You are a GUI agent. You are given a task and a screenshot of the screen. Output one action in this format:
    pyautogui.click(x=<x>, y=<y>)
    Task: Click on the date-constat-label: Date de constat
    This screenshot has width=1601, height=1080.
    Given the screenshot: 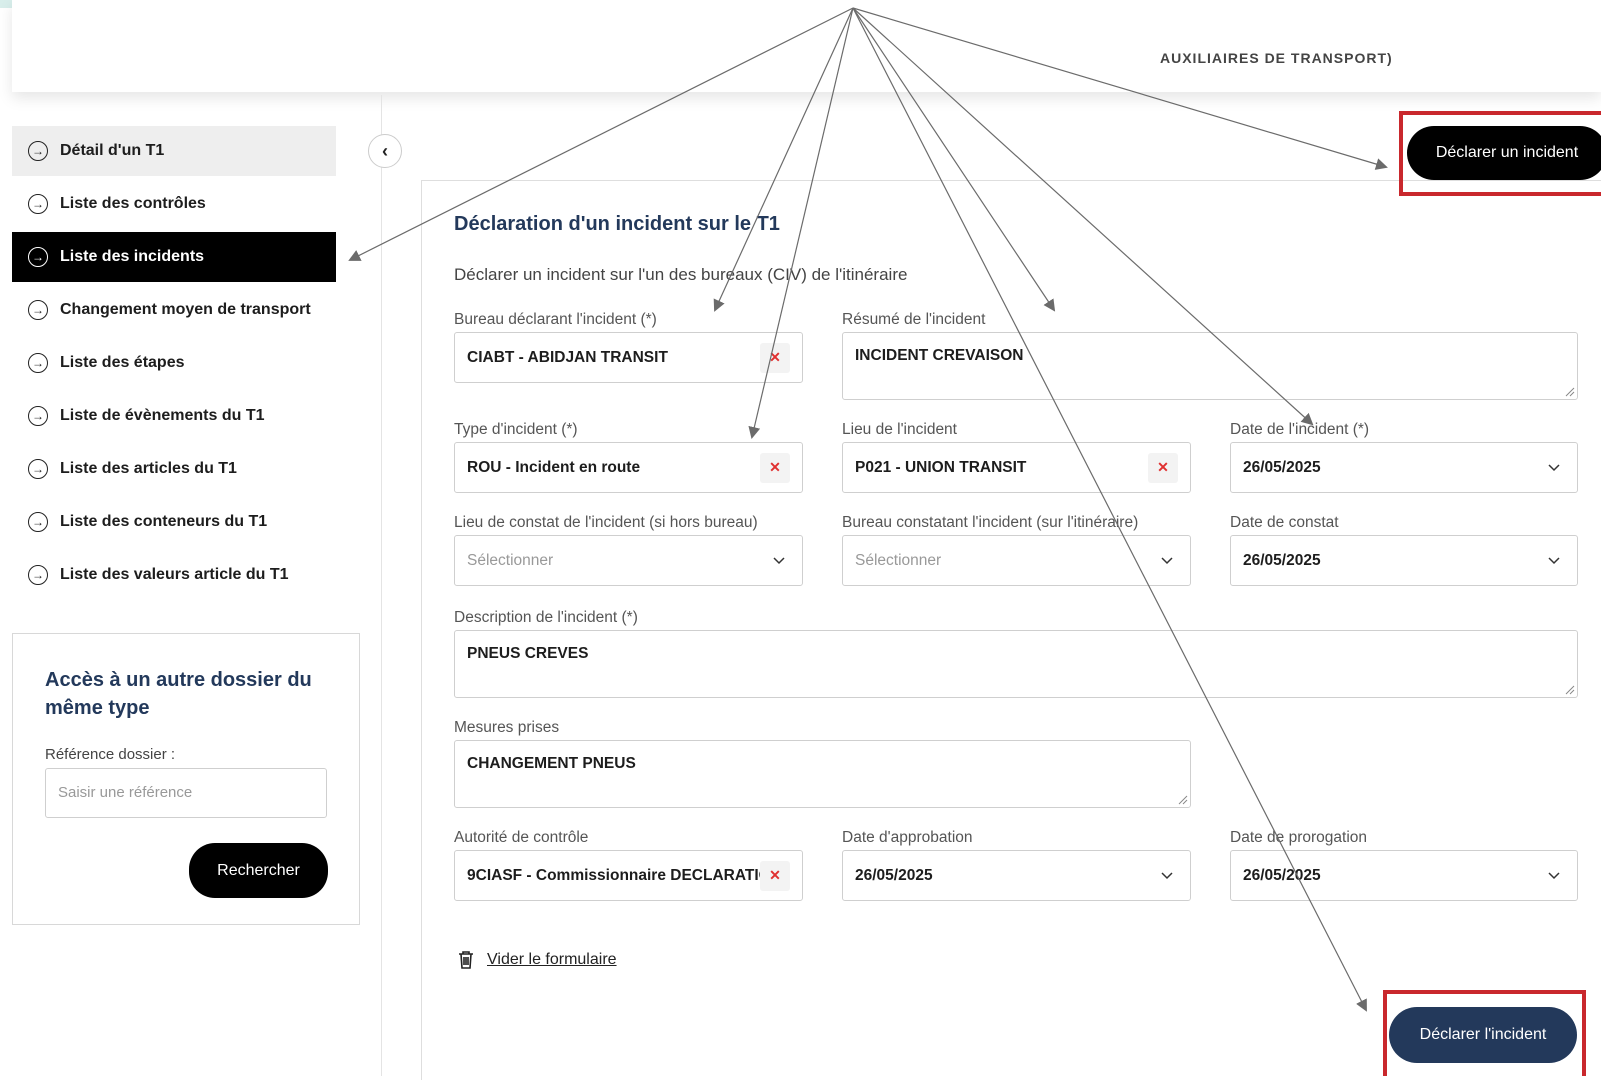 What is the action you would take?
    pyautogui.click(x=1284, y=522)
    